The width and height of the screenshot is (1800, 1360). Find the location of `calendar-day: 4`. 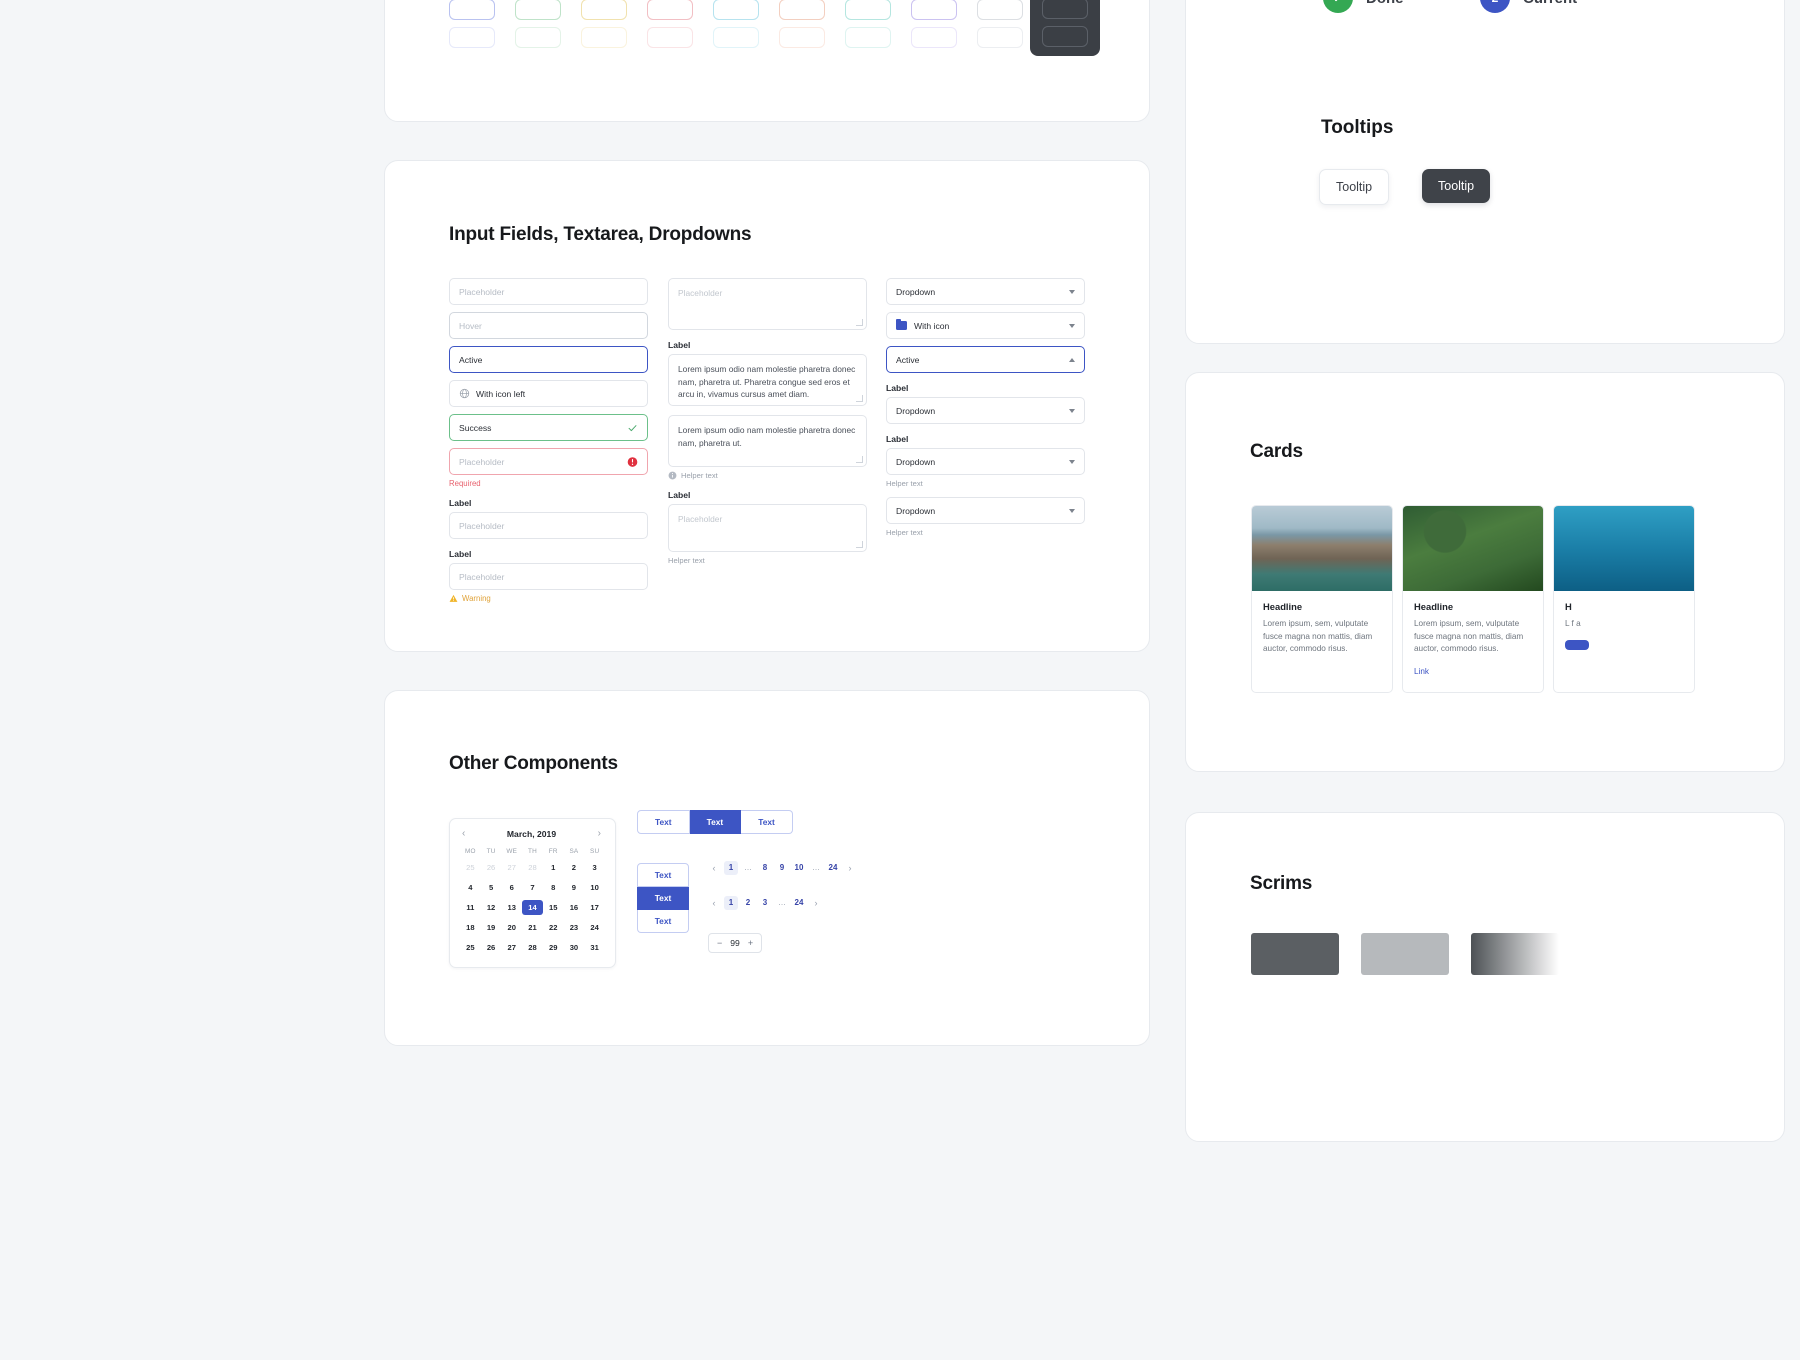

calendar-day: 4 is located at coordinates (470, 887).